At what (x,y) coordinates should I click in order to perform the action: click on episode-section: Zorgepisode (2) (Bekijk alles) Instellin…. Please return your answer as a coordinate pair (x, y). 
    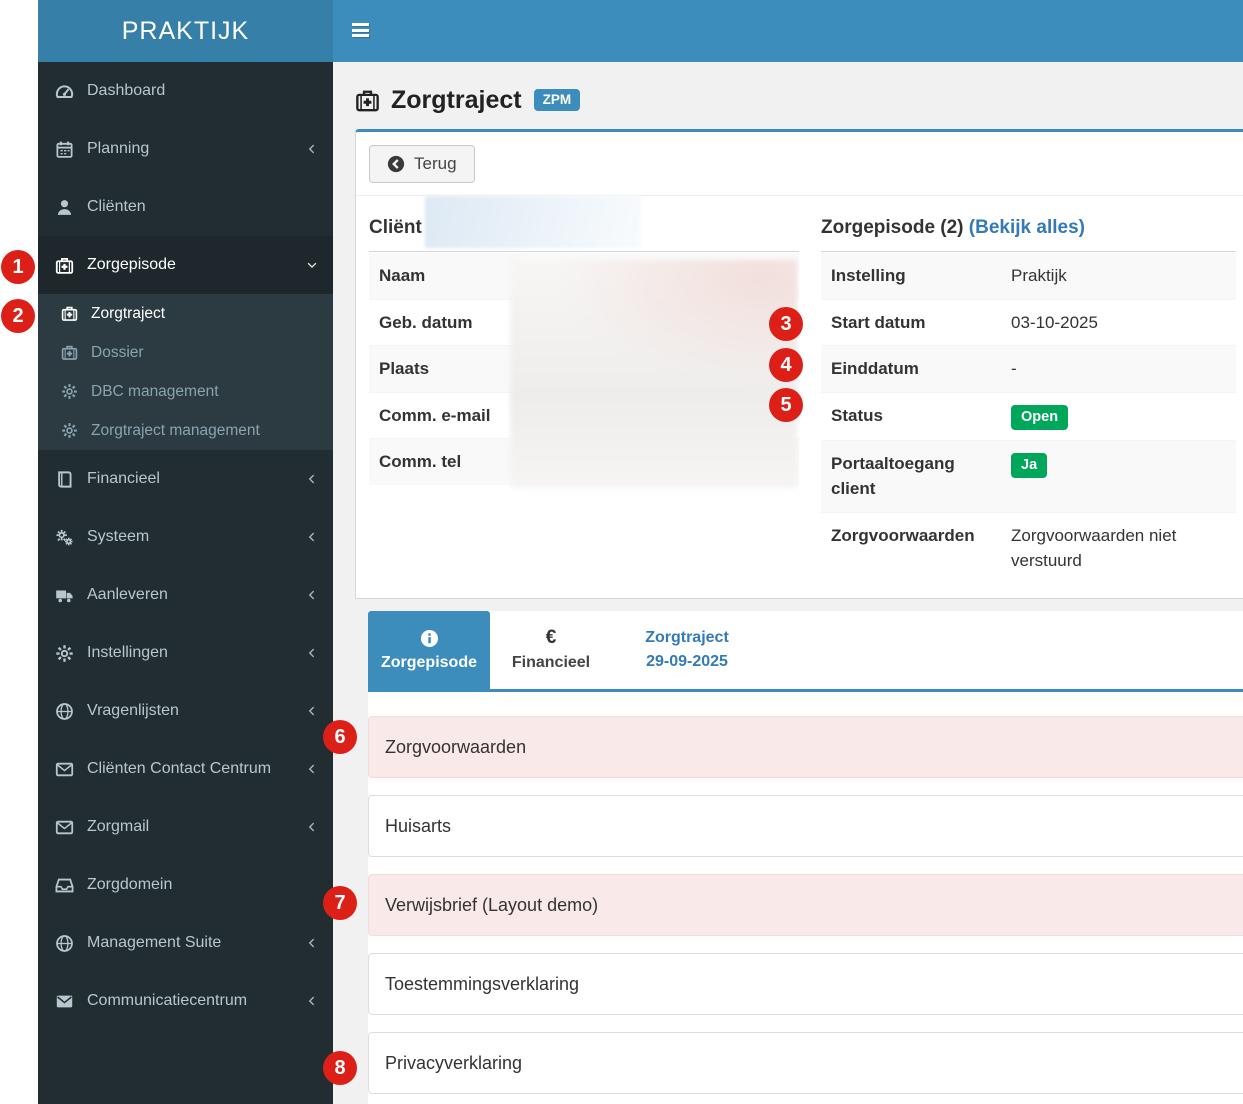
    Looking at the image, I should click on (1028, 394).